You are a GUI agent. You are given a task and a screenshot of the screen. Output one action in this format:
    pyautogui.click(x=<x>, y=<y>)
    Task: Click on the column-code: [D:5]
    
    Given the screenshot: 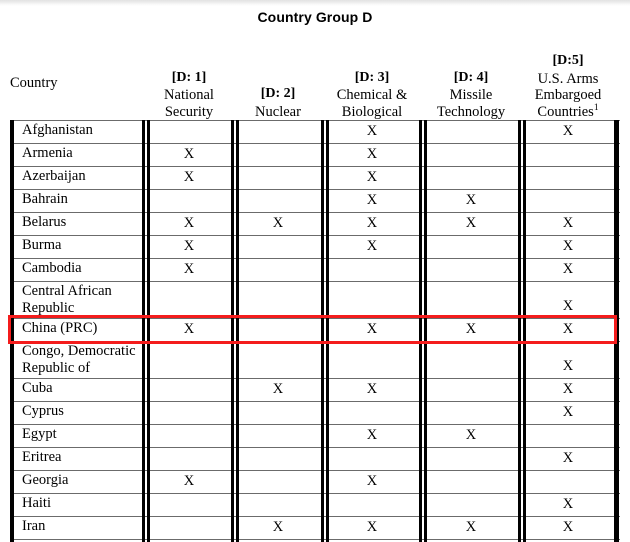 What is the action you would take?
    pyautogui.click(x=568, y=60)
    